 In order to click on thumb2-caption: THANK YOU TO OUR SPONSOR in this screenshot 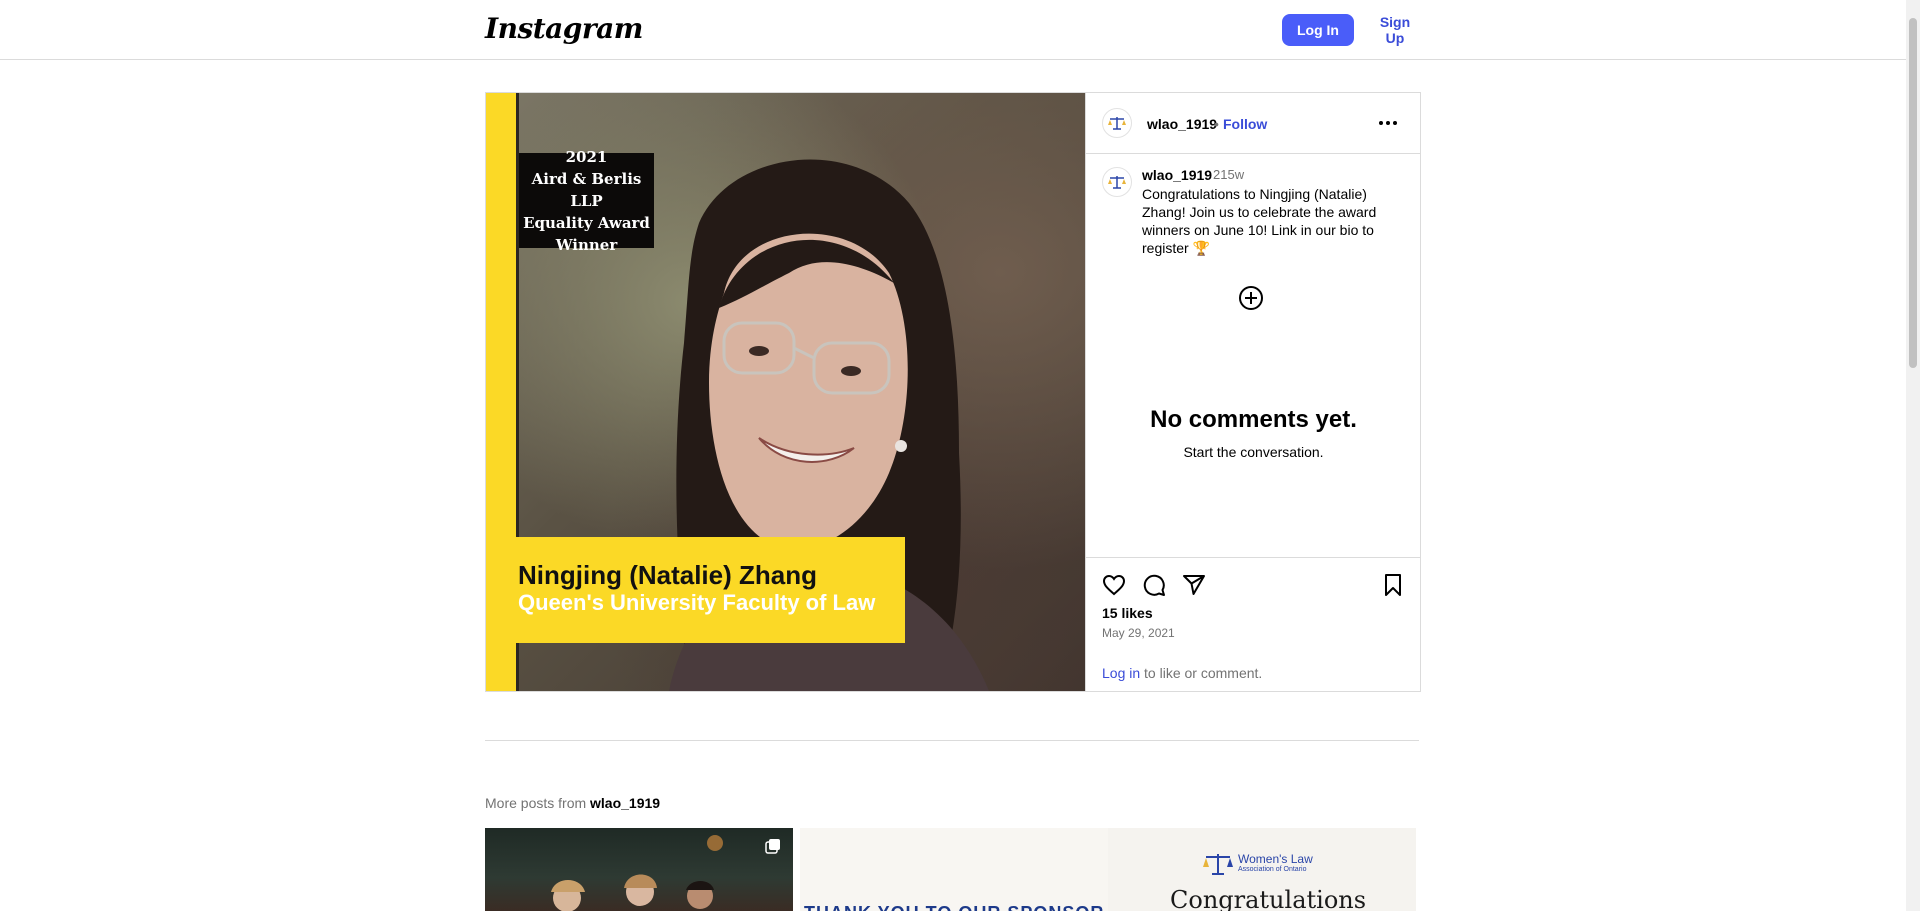, I will do `click(954, 907)`.